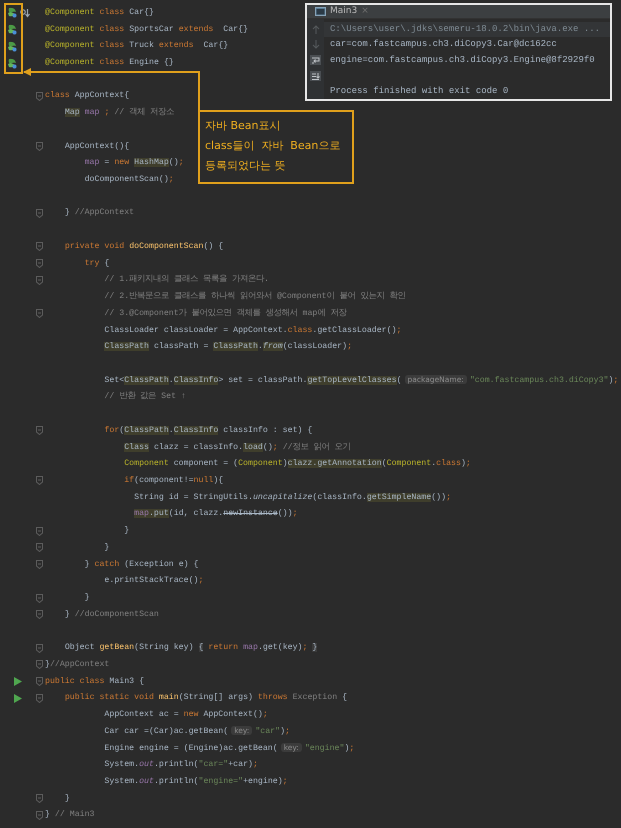  Describe the element at coordinates (252, 330) in the screenshot. I see `code-line: ClassLoader classLoader = AppContext.class.getClassLoader();` at that location.